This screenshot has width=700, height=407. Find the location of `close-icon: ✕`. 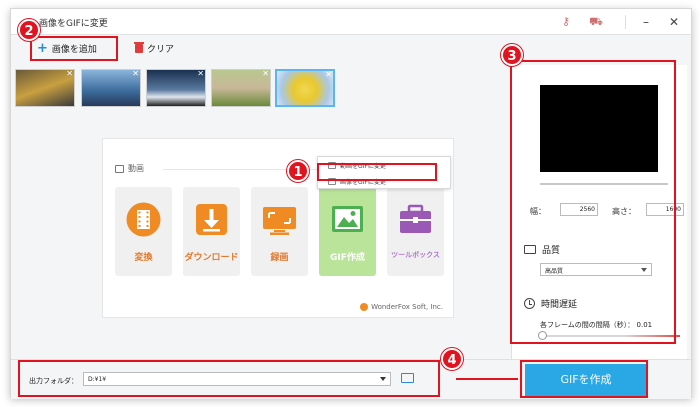

close-icon: ✕ is located at coordinates (674, 22).